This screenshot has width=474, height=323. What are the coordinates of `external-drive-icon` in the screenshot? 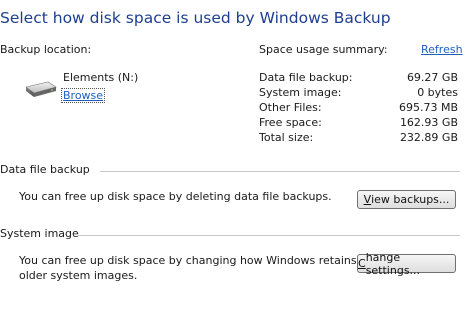 It's located at (41, 89).